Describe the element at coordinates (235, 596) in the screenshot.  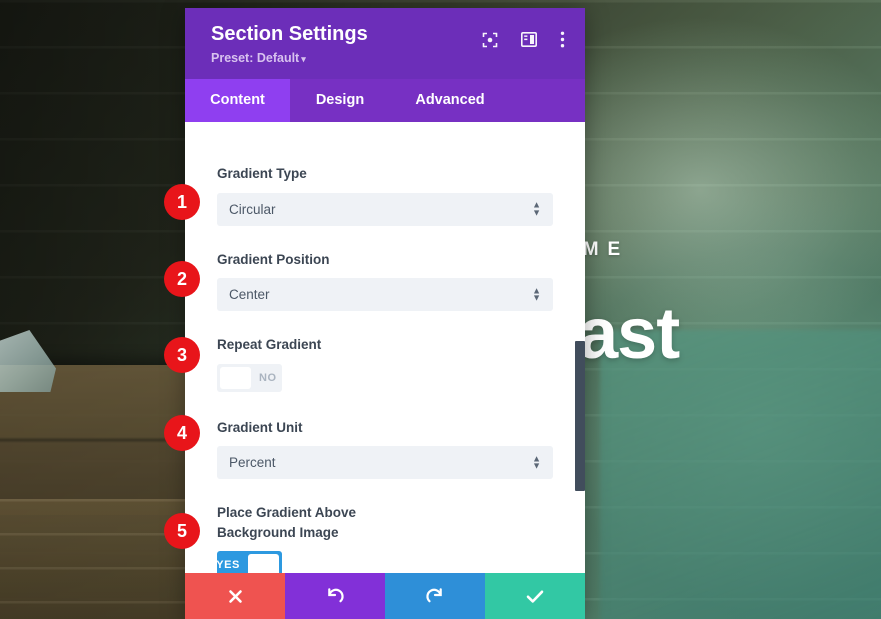
I see `cancel-button` at that location.